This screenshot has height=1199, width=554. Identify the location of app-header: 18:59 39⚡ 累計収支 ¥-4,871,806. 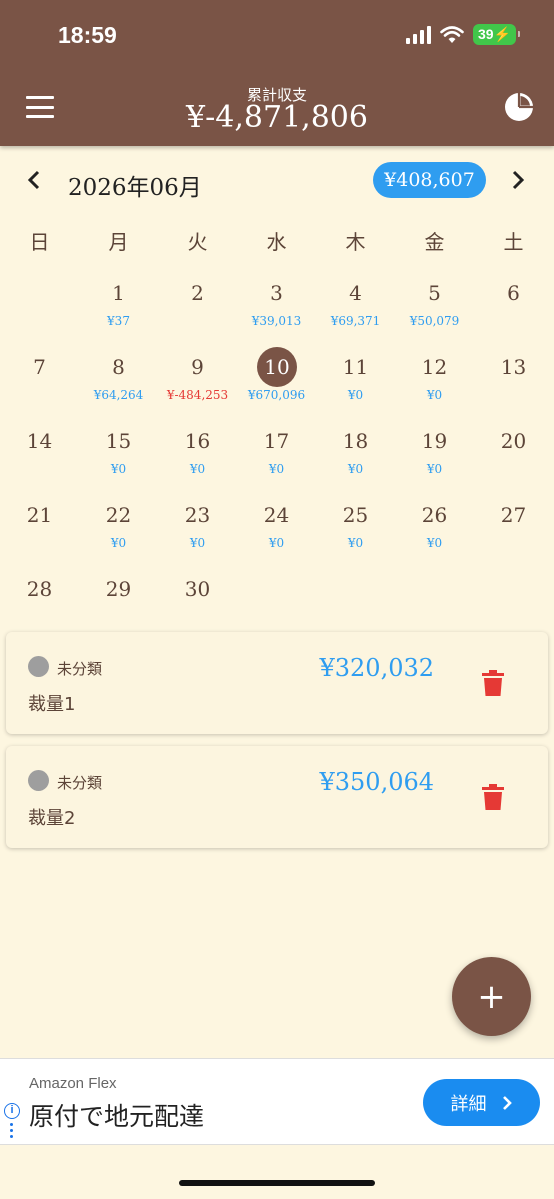
(277, 73).